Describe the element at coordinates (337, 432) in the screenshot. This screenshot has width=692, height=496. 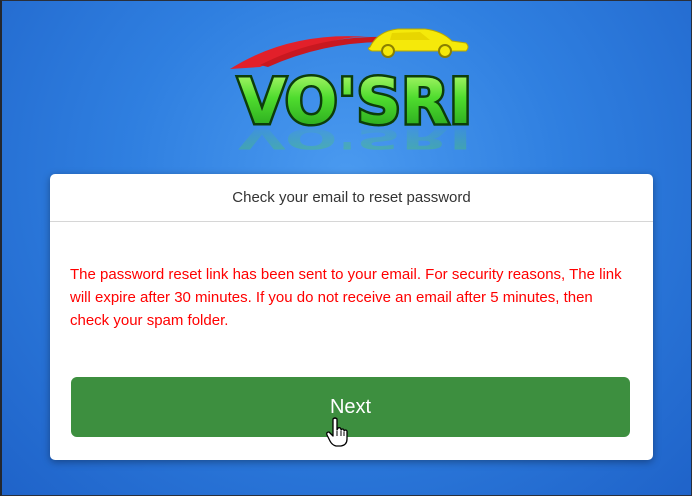
I see `hand-pointer-icon` at that location.